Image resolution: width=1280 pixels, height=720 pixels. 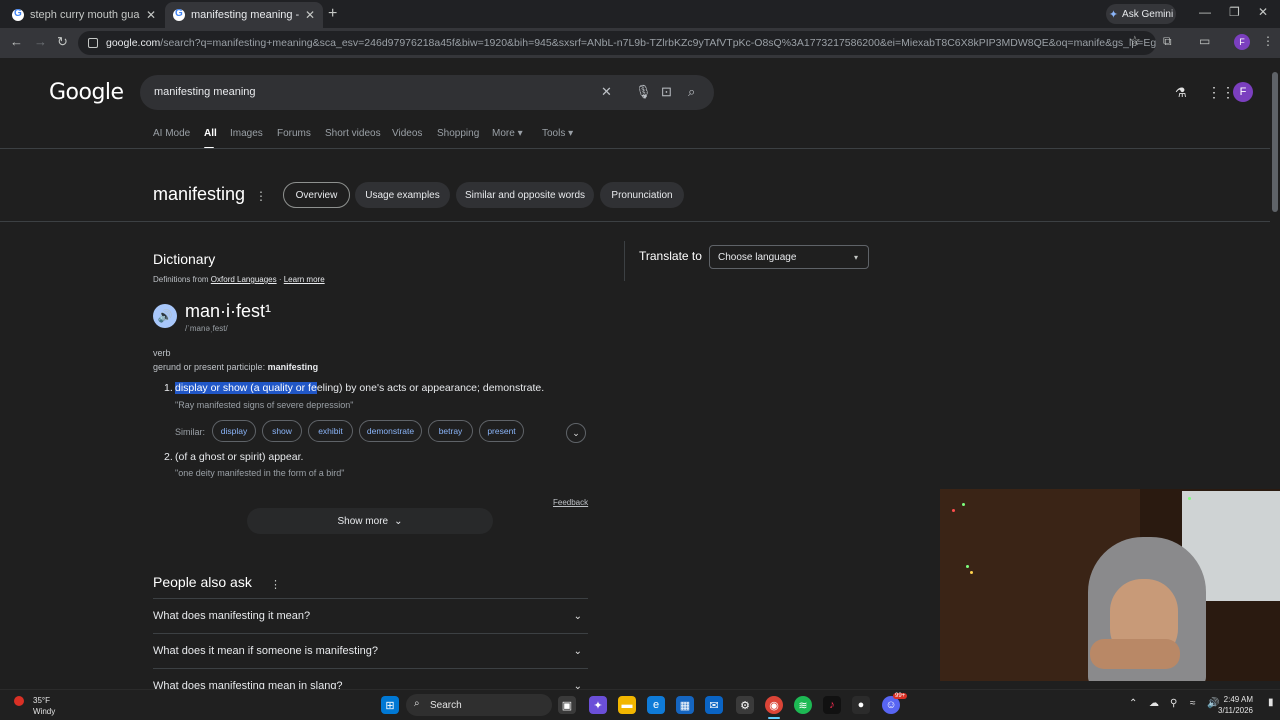 What do you see at coordinates (479, 705) in the screenshot?
I see `taskbar-search: ⌕ Search` at bounding box center [479, 705].